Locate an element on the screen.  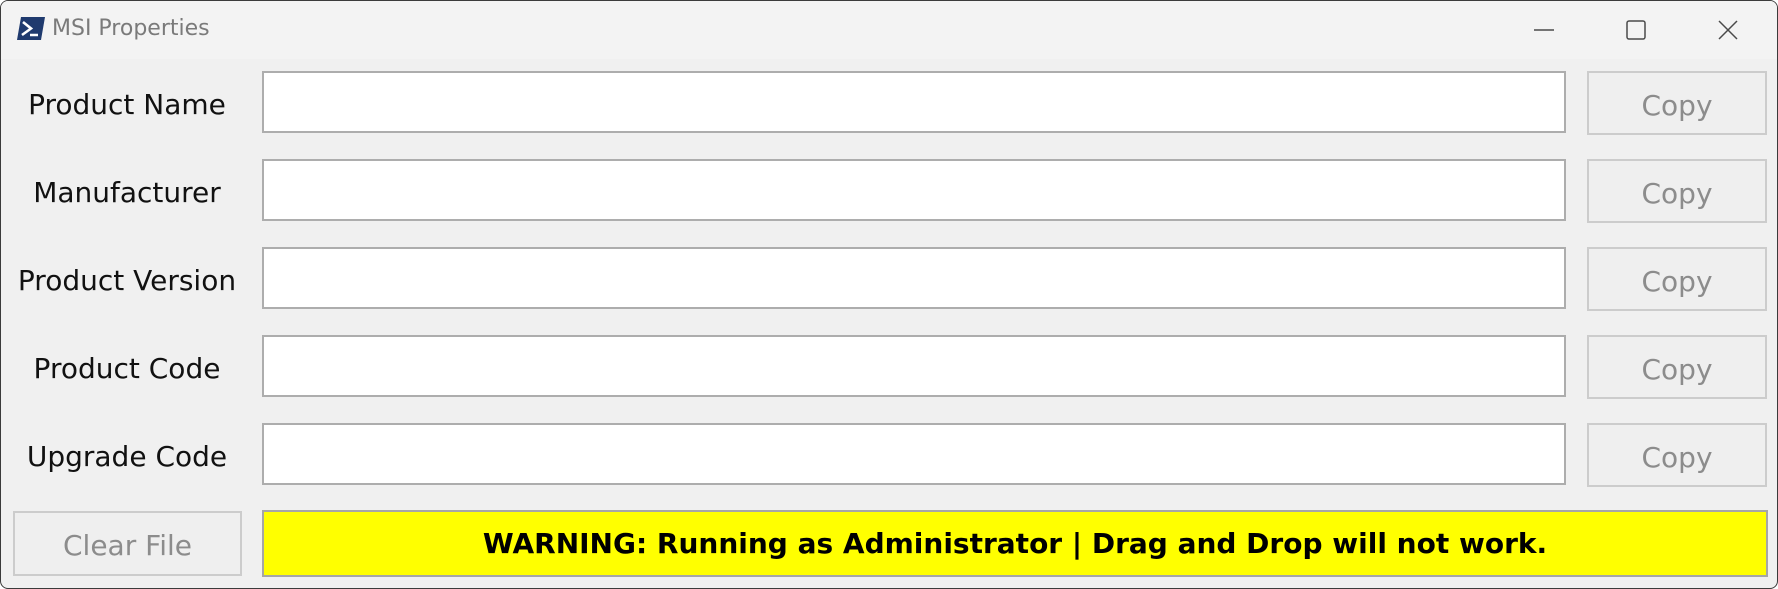
product-code-field is located at coordinates (914, 366).